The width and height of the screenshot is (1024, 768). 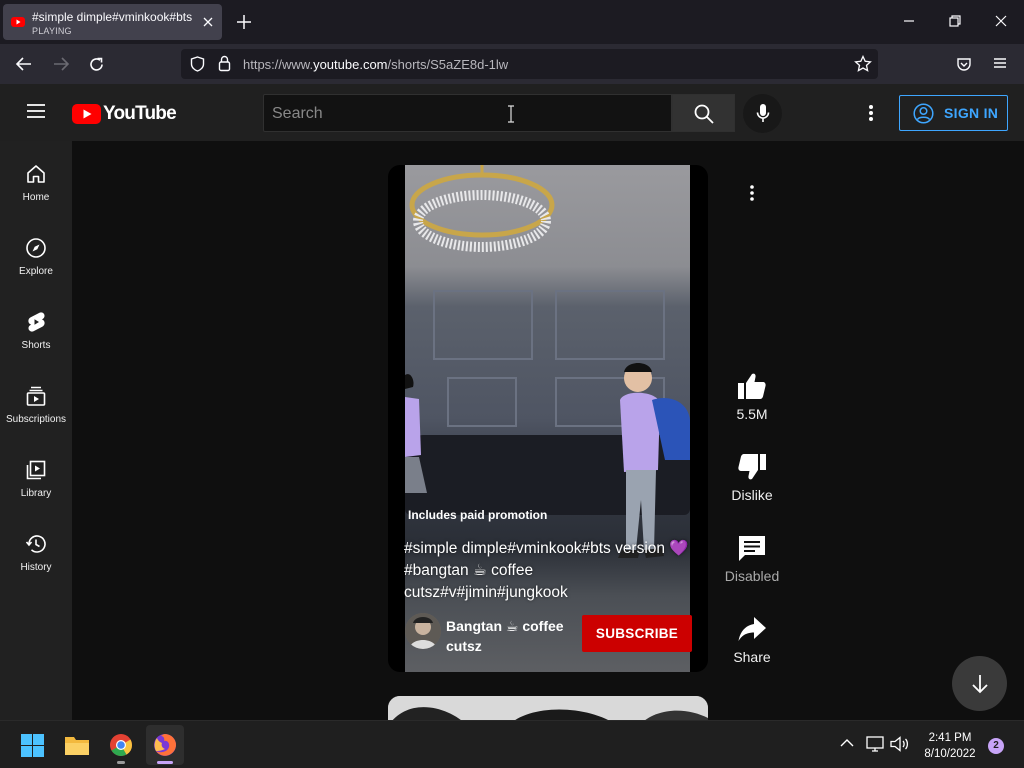 What do you see at coordinates (752, 193) in the screenshot?
I see `short-more-options-icon` at bounding box center [752, 193].